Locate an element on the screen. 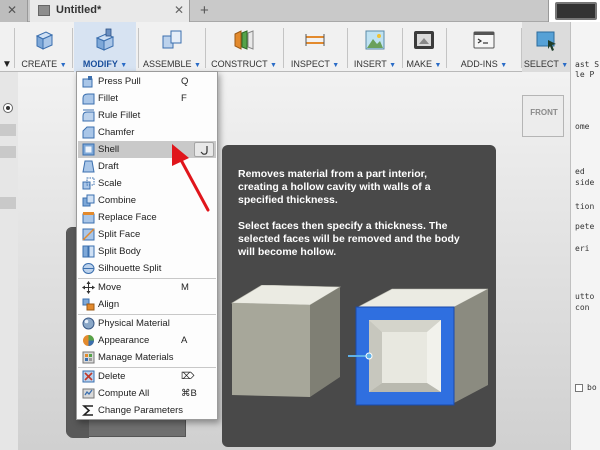 This screenshot has width=600, height=450. menu-item-label: Split Face is located at coordinates (119, 234).